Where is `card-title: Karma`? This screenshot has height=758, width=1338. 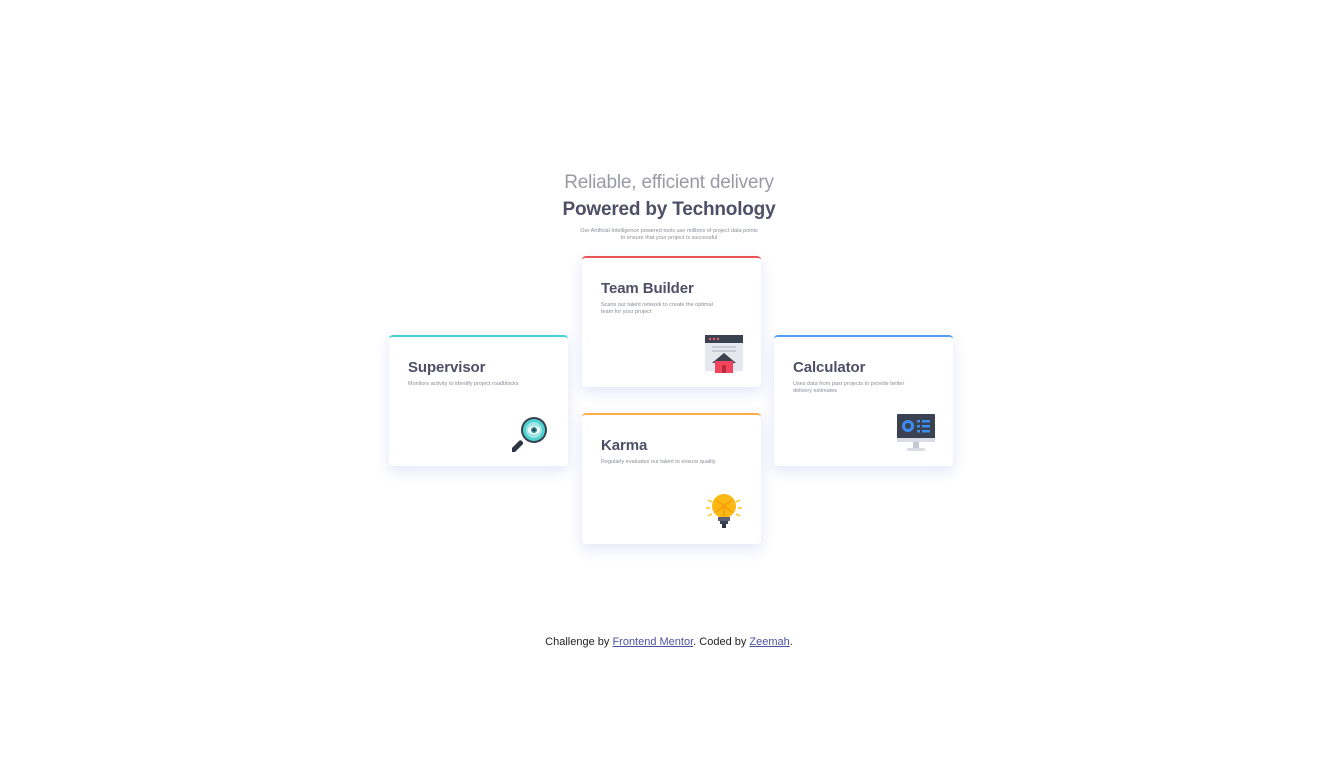 card-title: Karma is located at coordinates (624, 445).